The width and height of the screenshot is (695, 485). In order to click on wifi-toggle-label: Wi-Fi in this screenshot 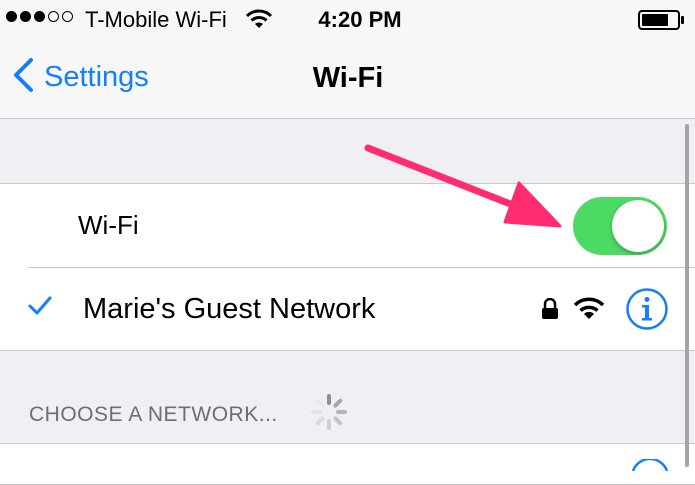, I will do `click(108, 225)`.